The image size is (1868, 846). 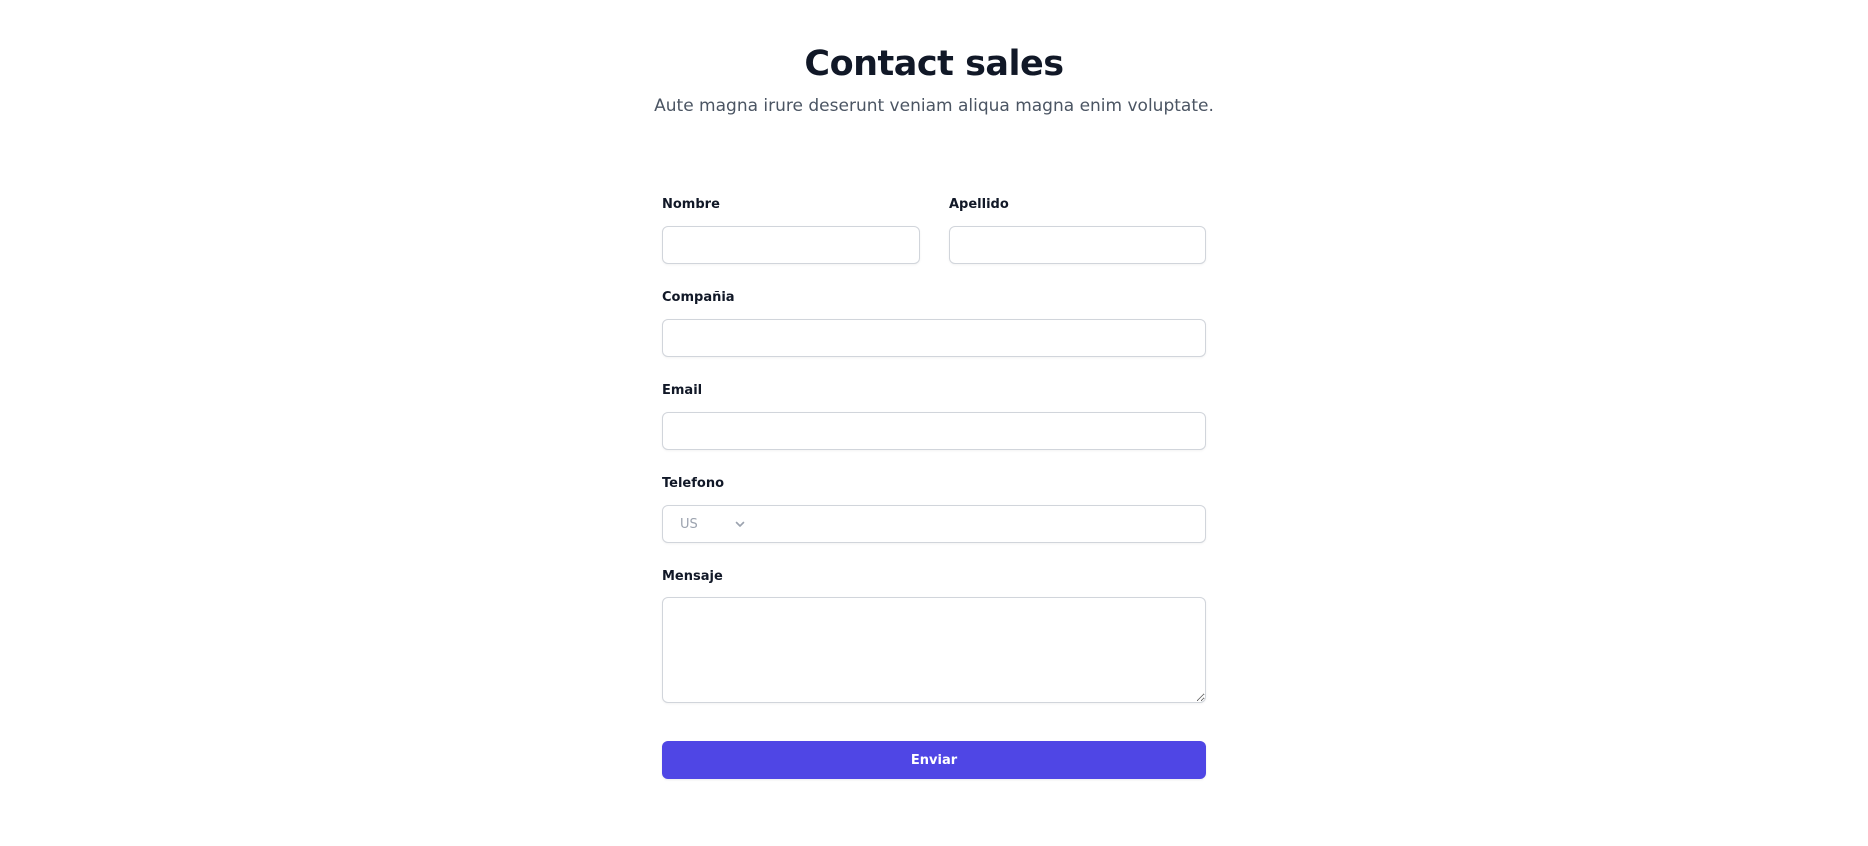 What do you see at coordinates (691, 204) in the screenshot?
I see `first-name-label: Nombre` at bounding box center [691, 204].